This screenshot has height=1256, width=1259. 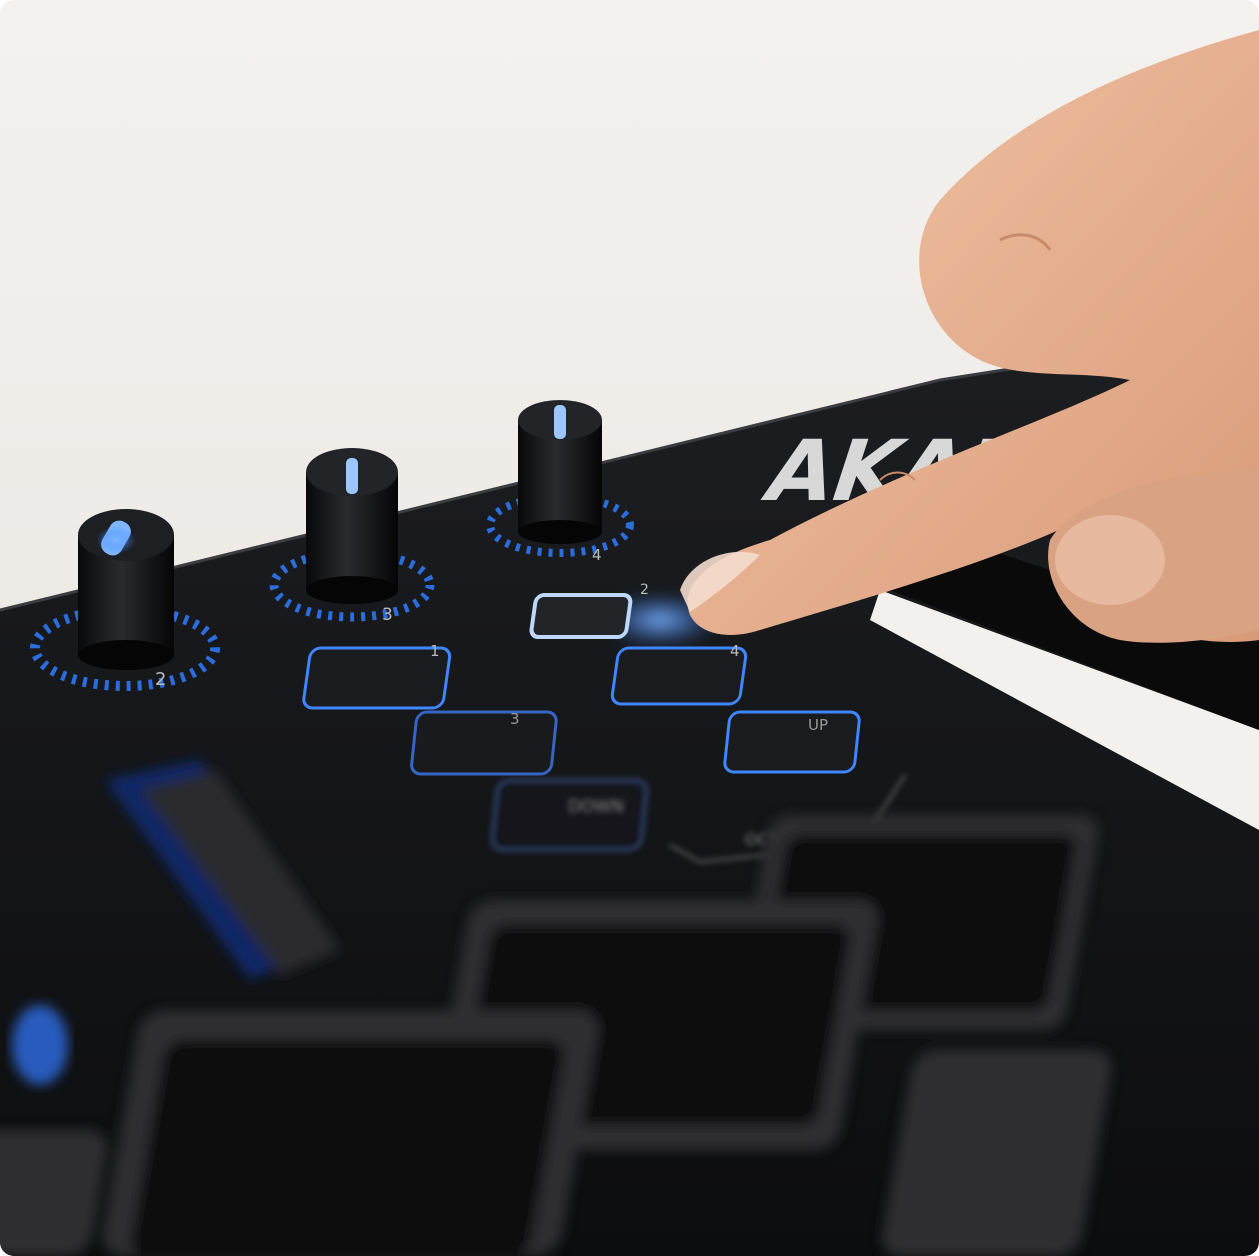 I want to click on octave-up-label: UP, so click(x=818, y=725).